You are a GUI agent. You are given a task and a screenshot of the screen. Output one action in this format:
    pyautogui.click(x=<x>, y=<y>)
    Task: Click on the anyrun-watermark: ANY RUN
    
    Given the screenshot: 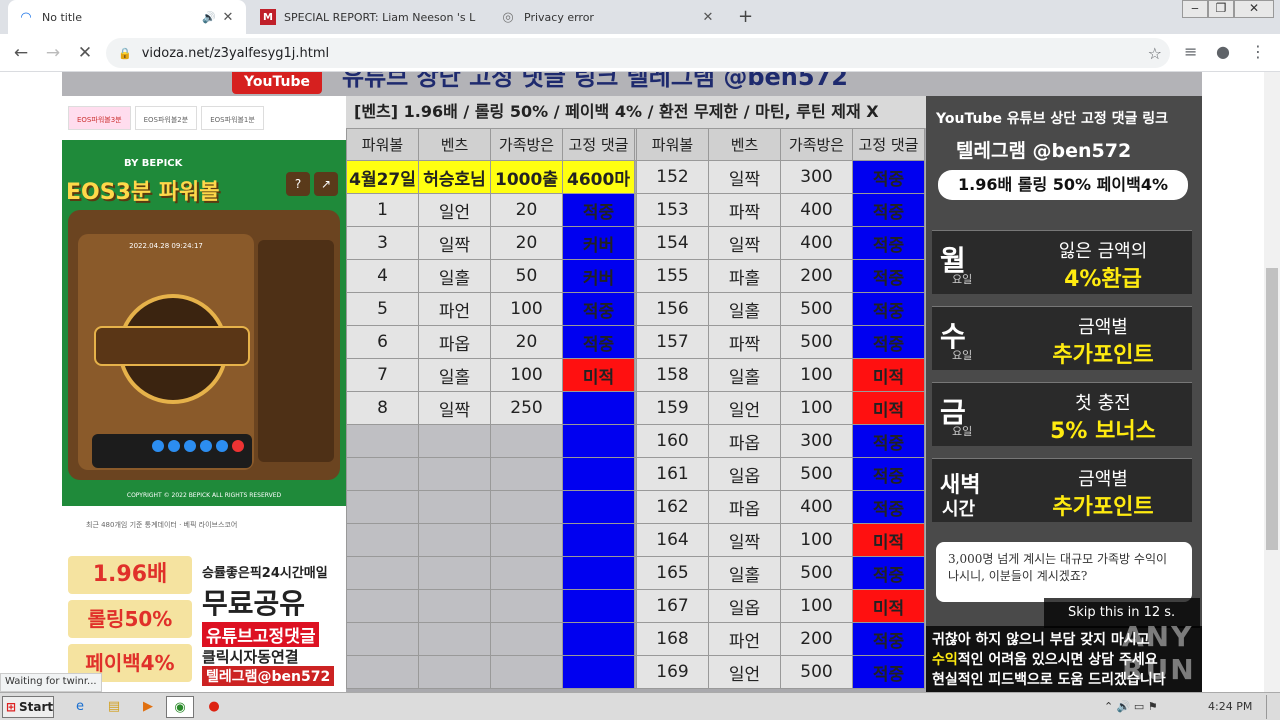 What is the action you would take?
    pyautogui.click(x=1159, y=653)
    